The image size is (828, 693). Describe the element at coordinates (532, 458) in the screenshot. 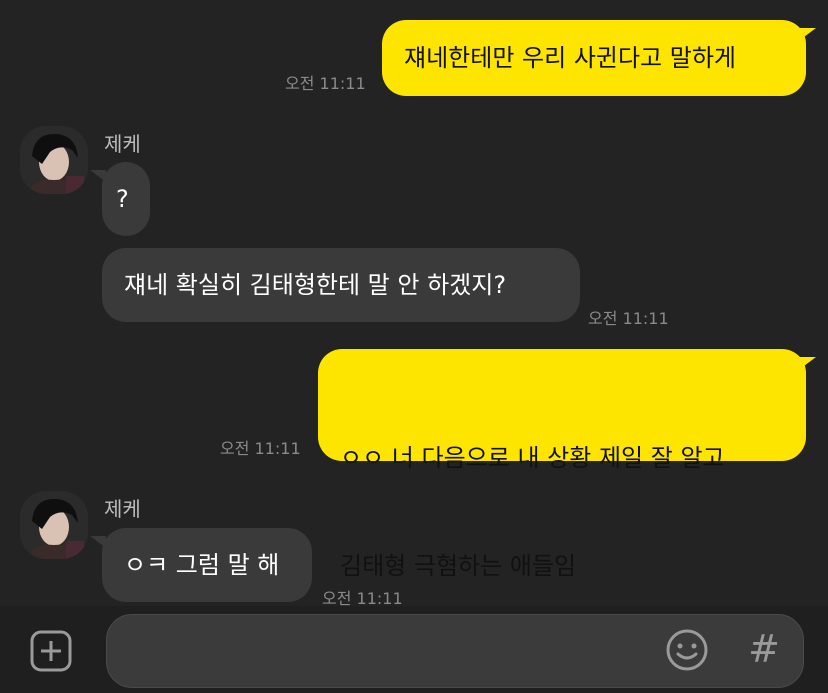

I see `message-line: ㅇㅇ 너 다음으로 내 상황 제일 잘 알고` at that location.